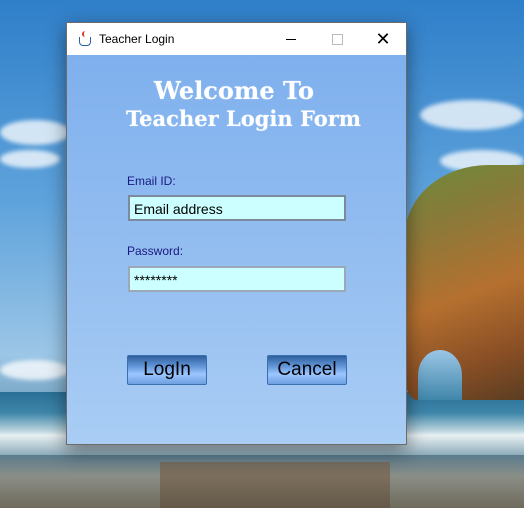 This screenshot has width=524, height=508. I want to click on minimize-button, so click(291, 39).